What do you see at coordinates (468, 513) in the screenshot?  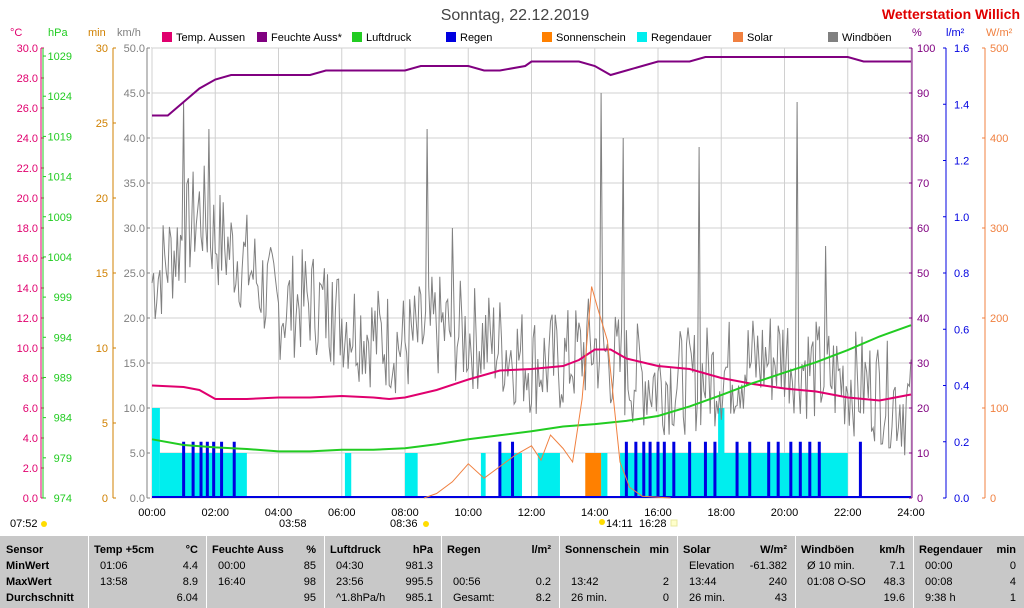 I see `x-tick-label: 10:00` at bounding box center [468, 513].